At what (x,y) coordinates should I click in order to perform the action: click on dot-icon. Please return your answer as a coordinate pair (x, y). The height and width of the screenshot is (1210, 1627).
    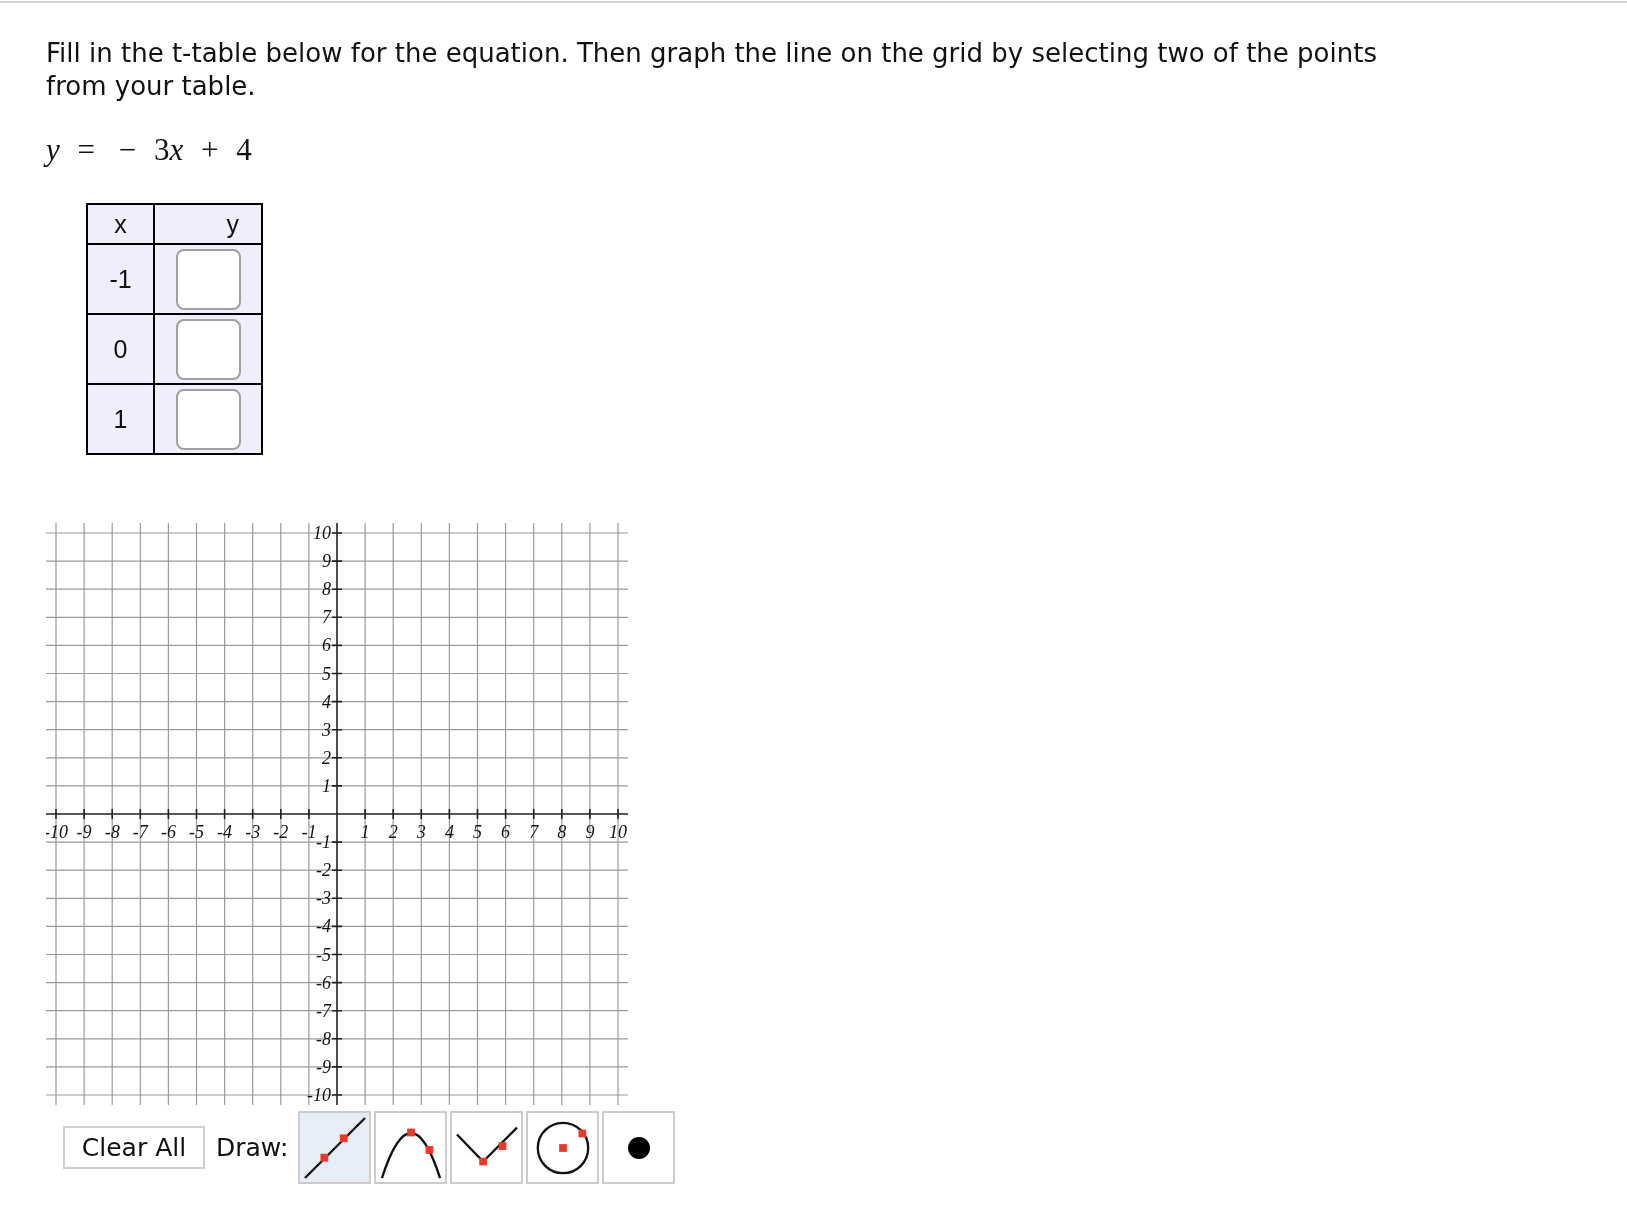
    Looking at the image, I should click on (638, 1147).